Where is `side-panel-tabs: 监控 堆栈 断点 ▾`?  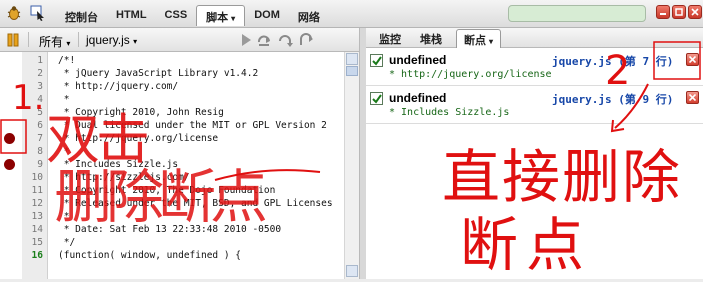 side-panel-tabs: 监控 堆栈 断点 ▾ is located at coordinates (534, 38).